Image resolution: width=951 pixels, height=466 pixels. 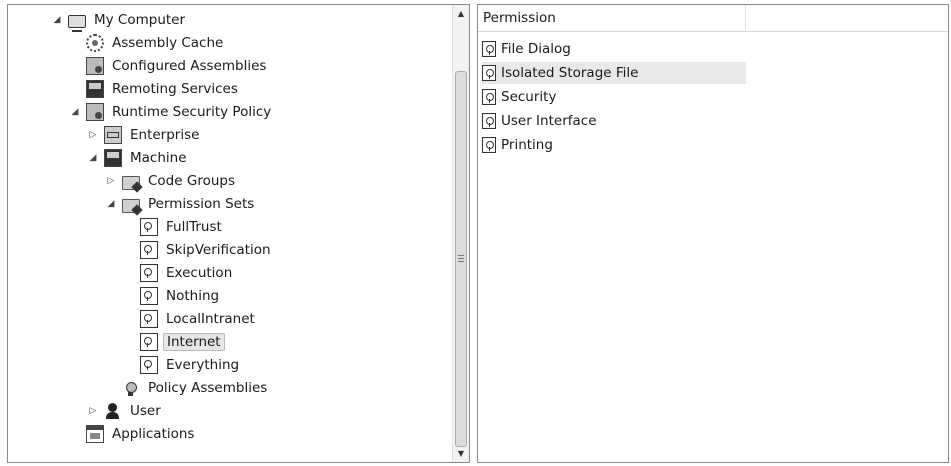 I want to click on column-header-permission: Permission, so click(x=612, y=18).